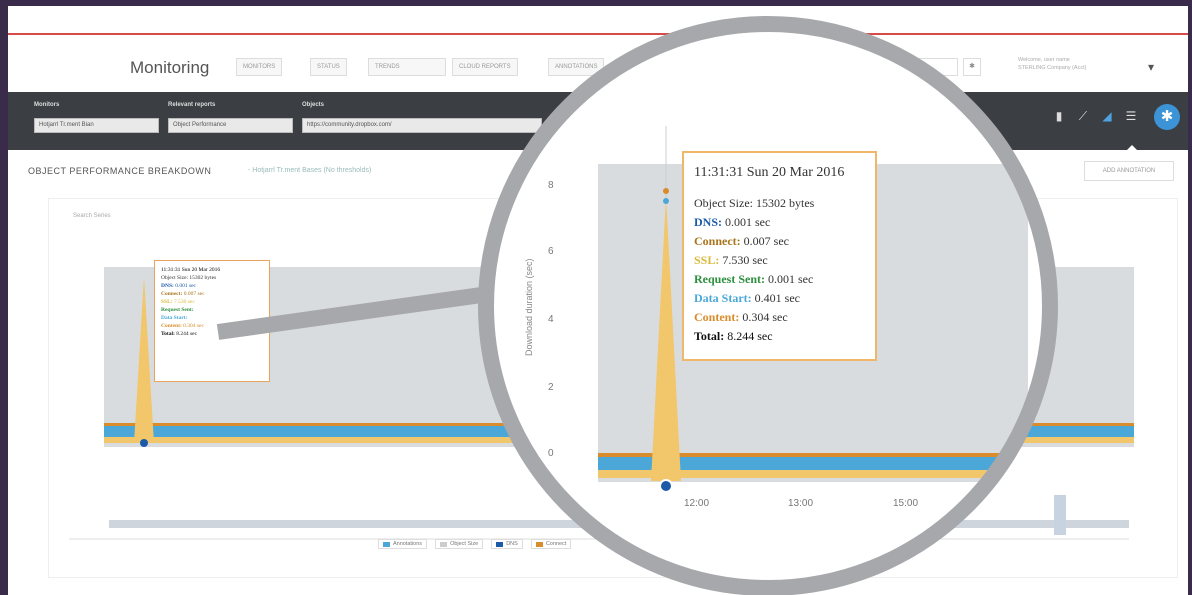 The image size is (1192, 595). I want to click on user-name: Welcome, user name, so click(1044, 60).